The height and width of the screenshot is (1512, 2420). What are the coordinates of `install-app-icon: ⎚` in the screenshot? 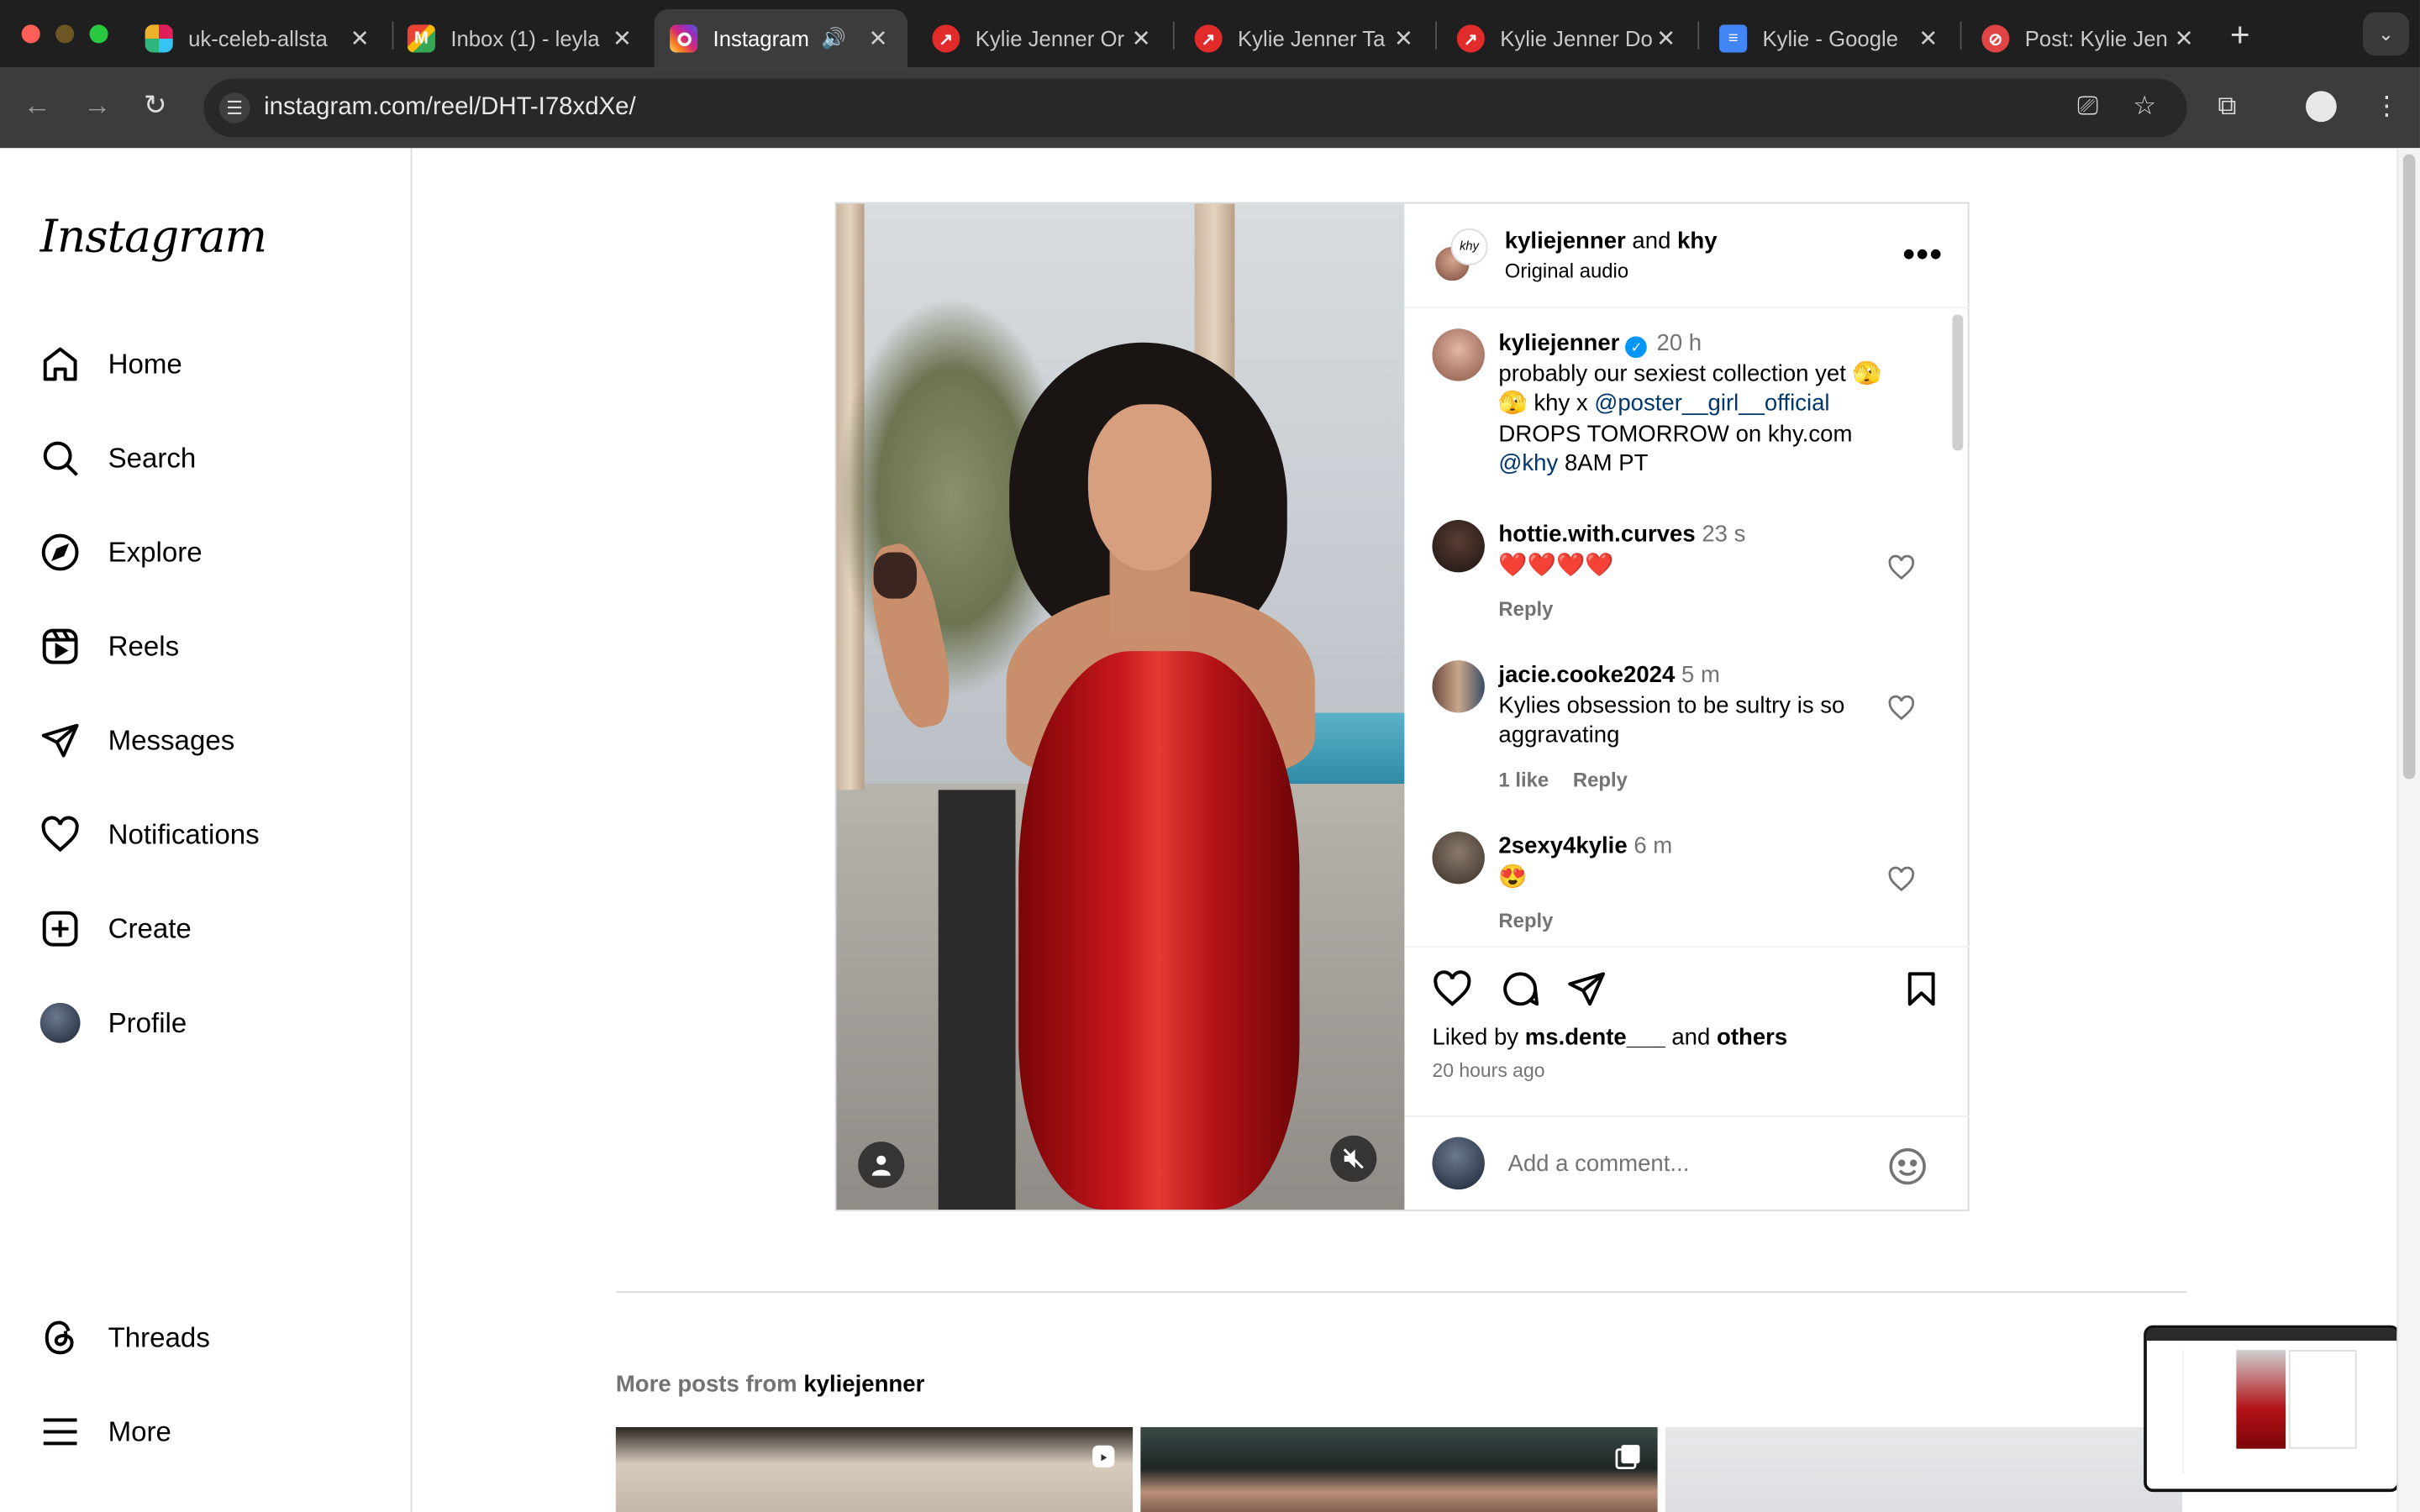 It's located at (2087, 106).